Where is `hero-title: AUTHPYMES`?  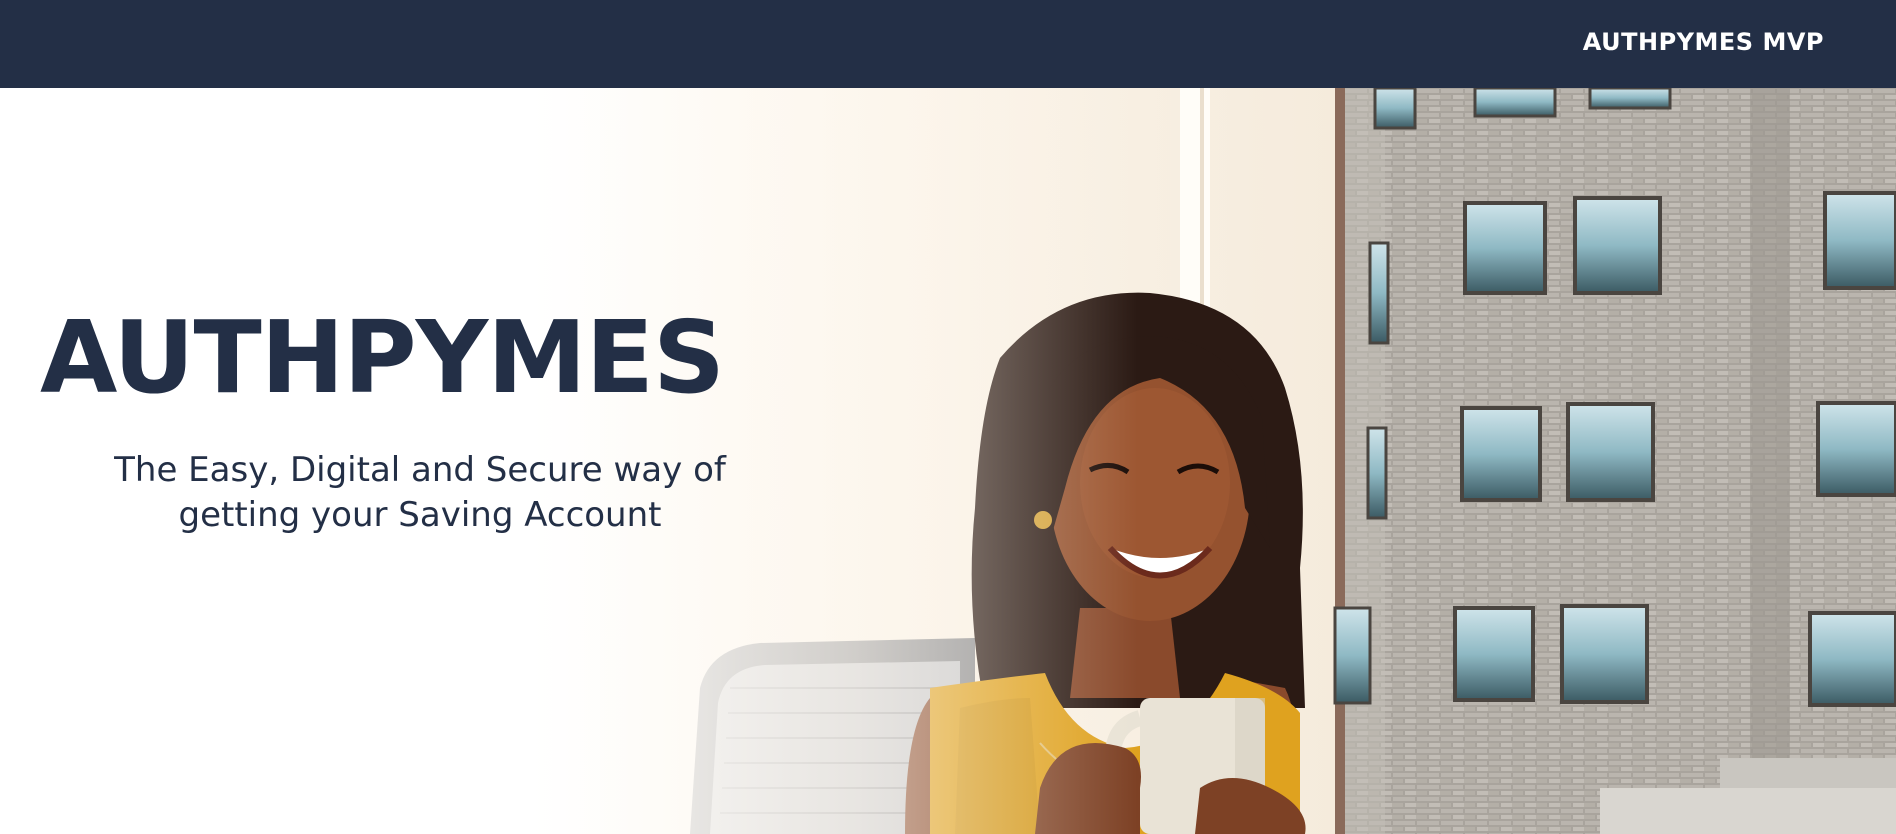
hero-title: AUTHPYMES is located at coordinates (382, 357).